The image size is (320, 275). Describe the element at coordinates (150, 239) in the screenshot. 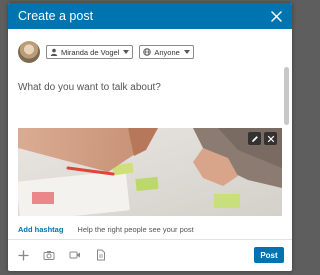

I see `divider` at that location.